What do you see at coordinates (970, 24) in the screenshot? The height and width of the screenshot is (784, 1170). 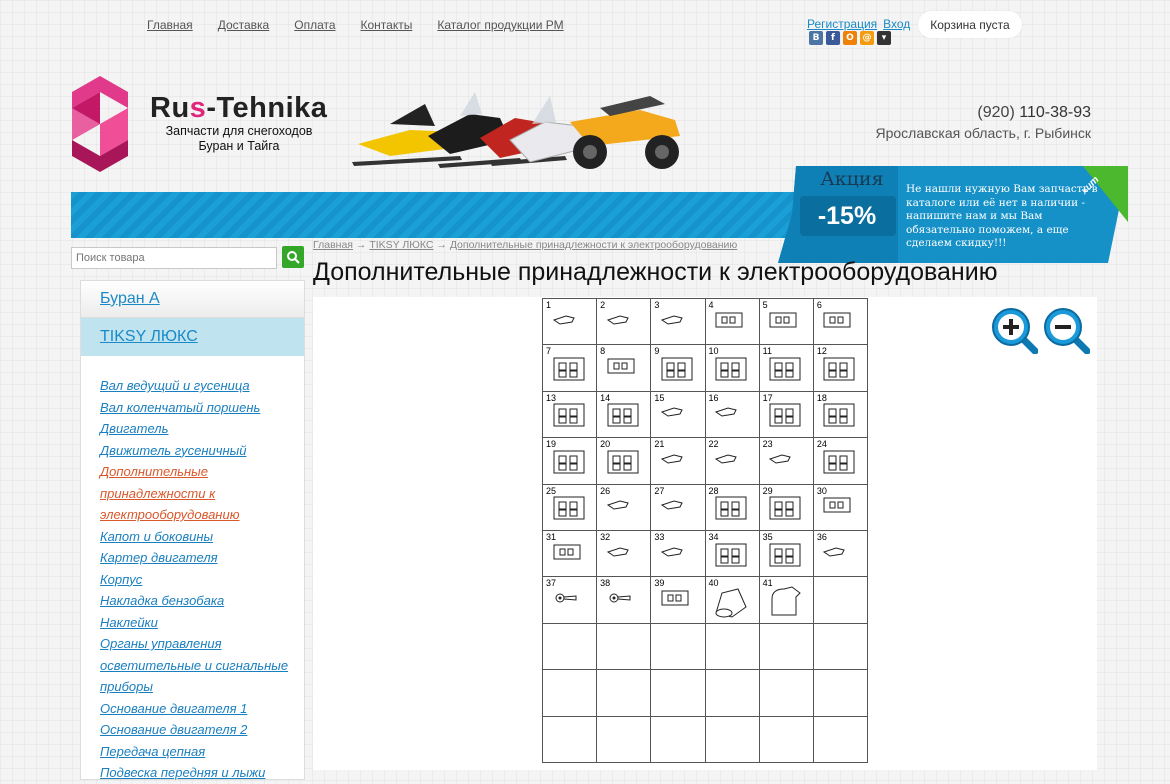 I see `cart-status: Корзина пуста` at bounding box center [970, 24].